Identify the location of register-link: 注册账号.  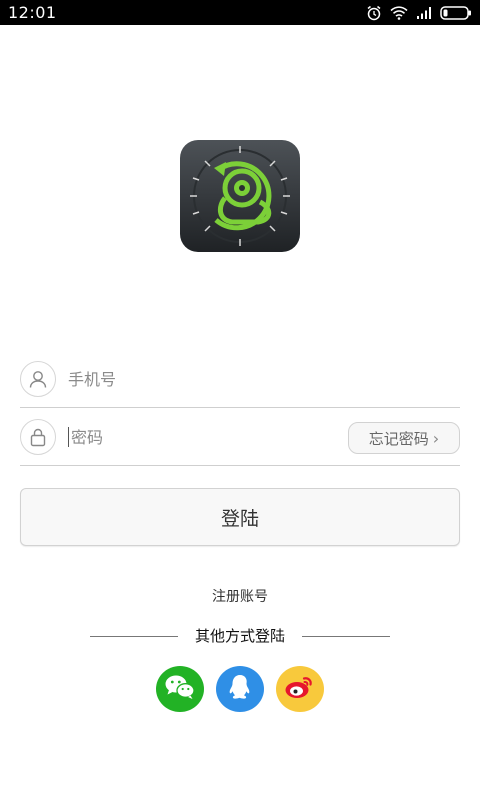
(240, 596).